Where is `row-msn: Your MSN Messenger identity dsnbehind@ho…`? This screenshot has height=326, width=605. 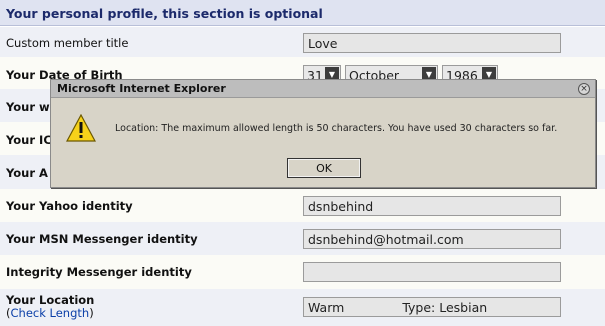 row-msn: Your MSN Messenger identity dsnbehind@ho… is located at coordinates (302, 238).